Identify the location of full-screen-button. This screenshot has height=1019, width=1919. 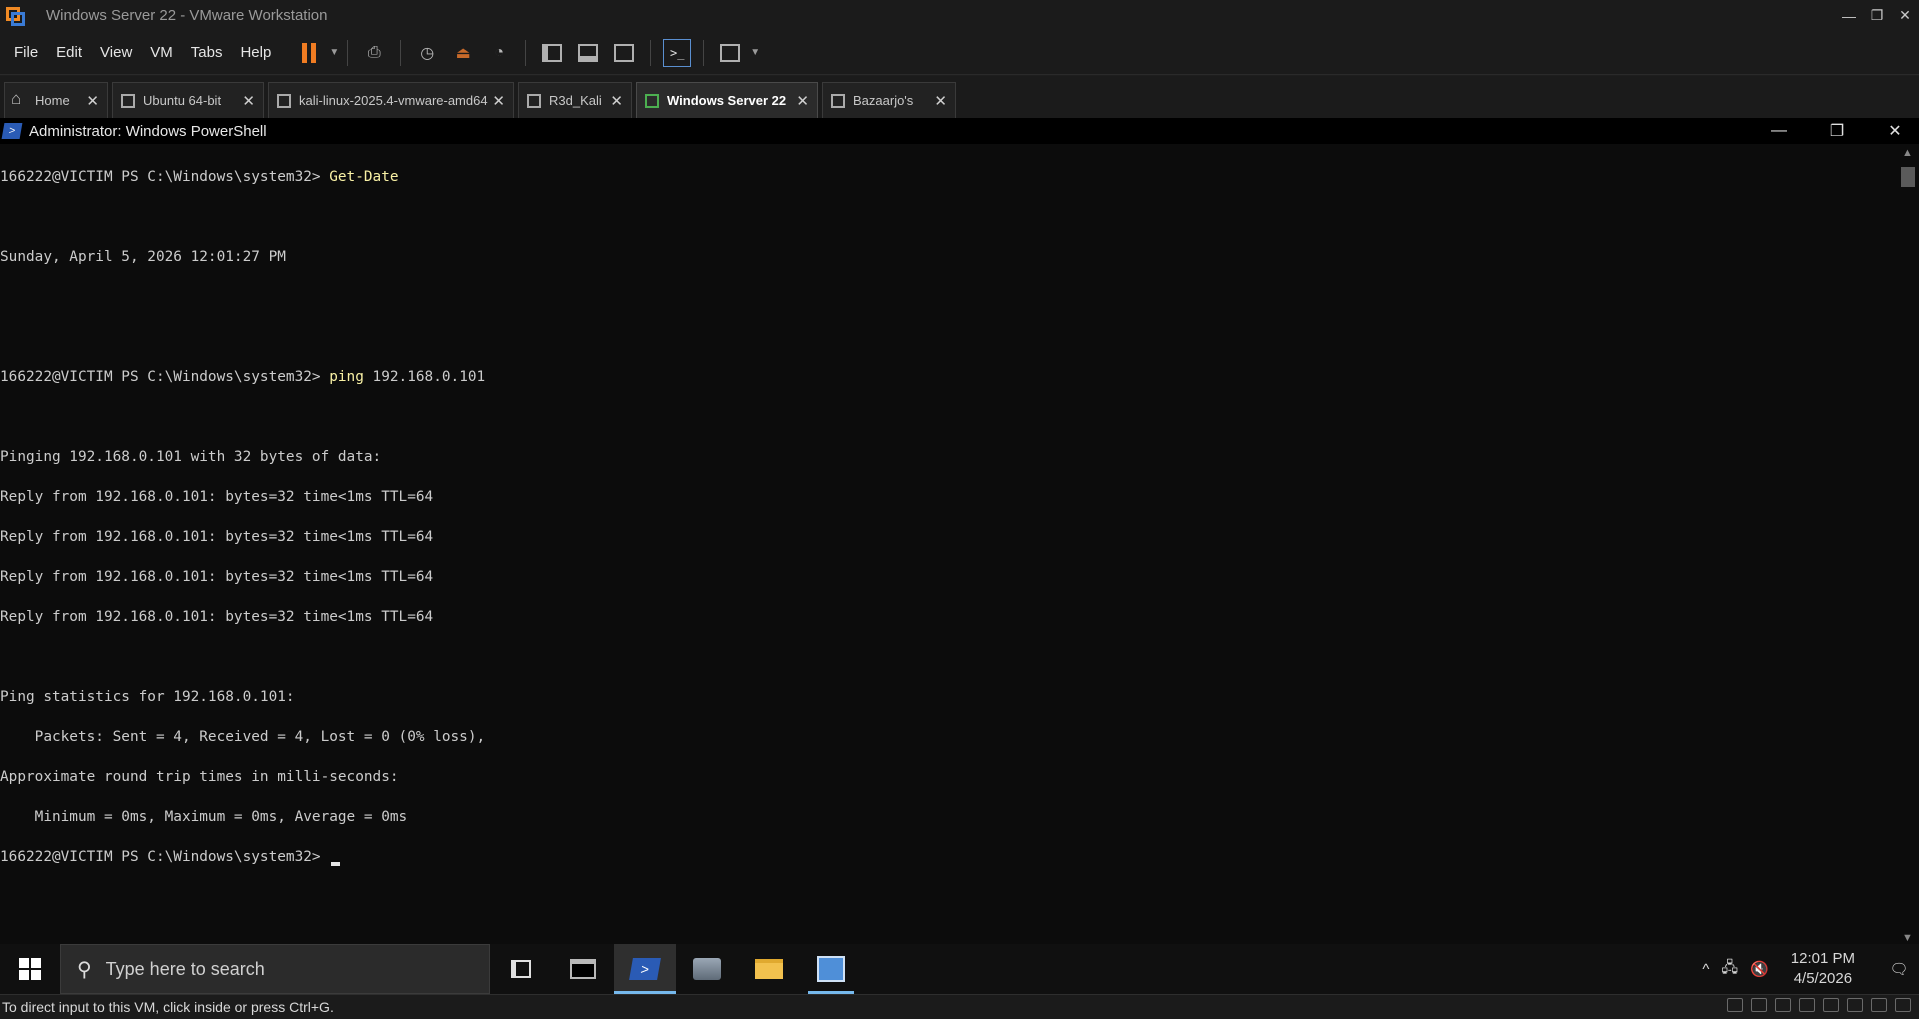
(624, 53).